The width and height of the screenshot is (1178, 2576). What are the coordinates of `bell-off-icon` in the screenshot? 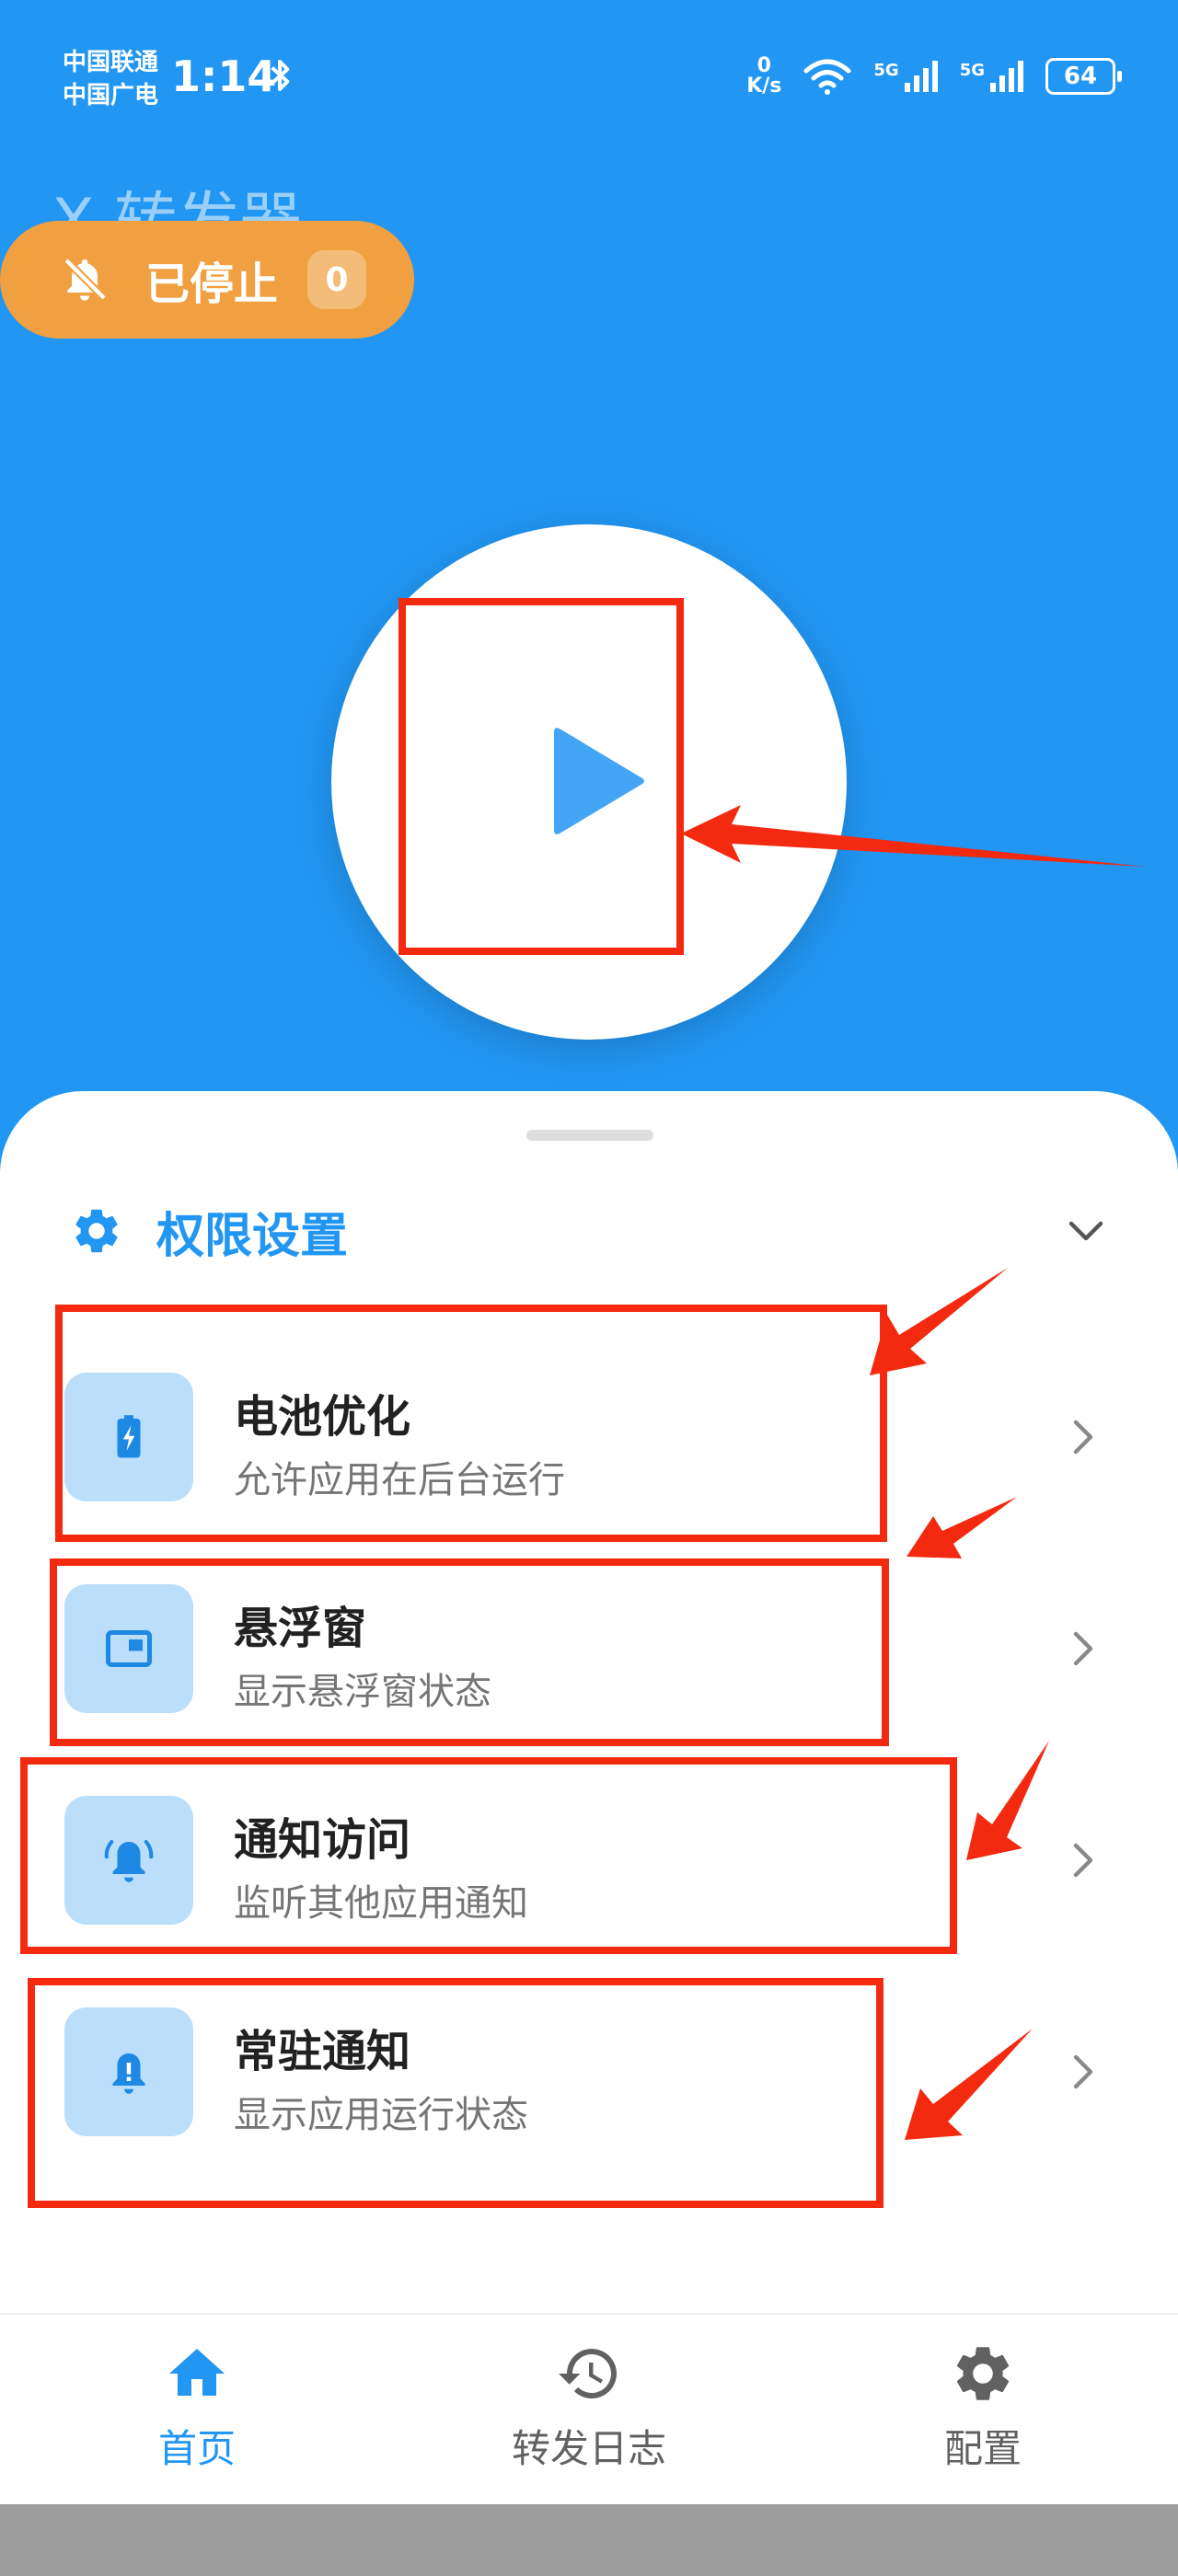 It's located at (85, 279).